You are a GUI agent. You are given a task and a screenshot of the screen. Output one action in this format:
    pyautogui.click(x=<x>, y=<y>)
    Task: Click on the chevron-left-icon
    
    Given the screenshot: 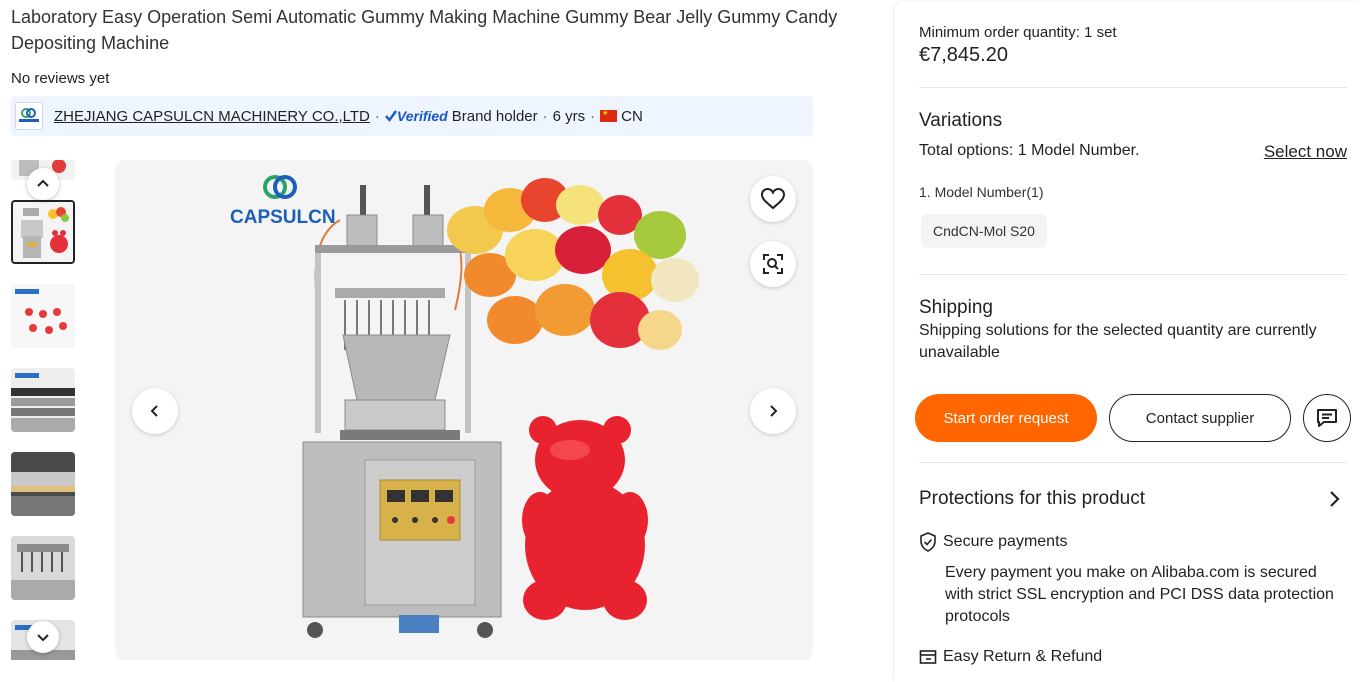 What is the action you would take?
    pyautogui.click(x=154, y=411)
    